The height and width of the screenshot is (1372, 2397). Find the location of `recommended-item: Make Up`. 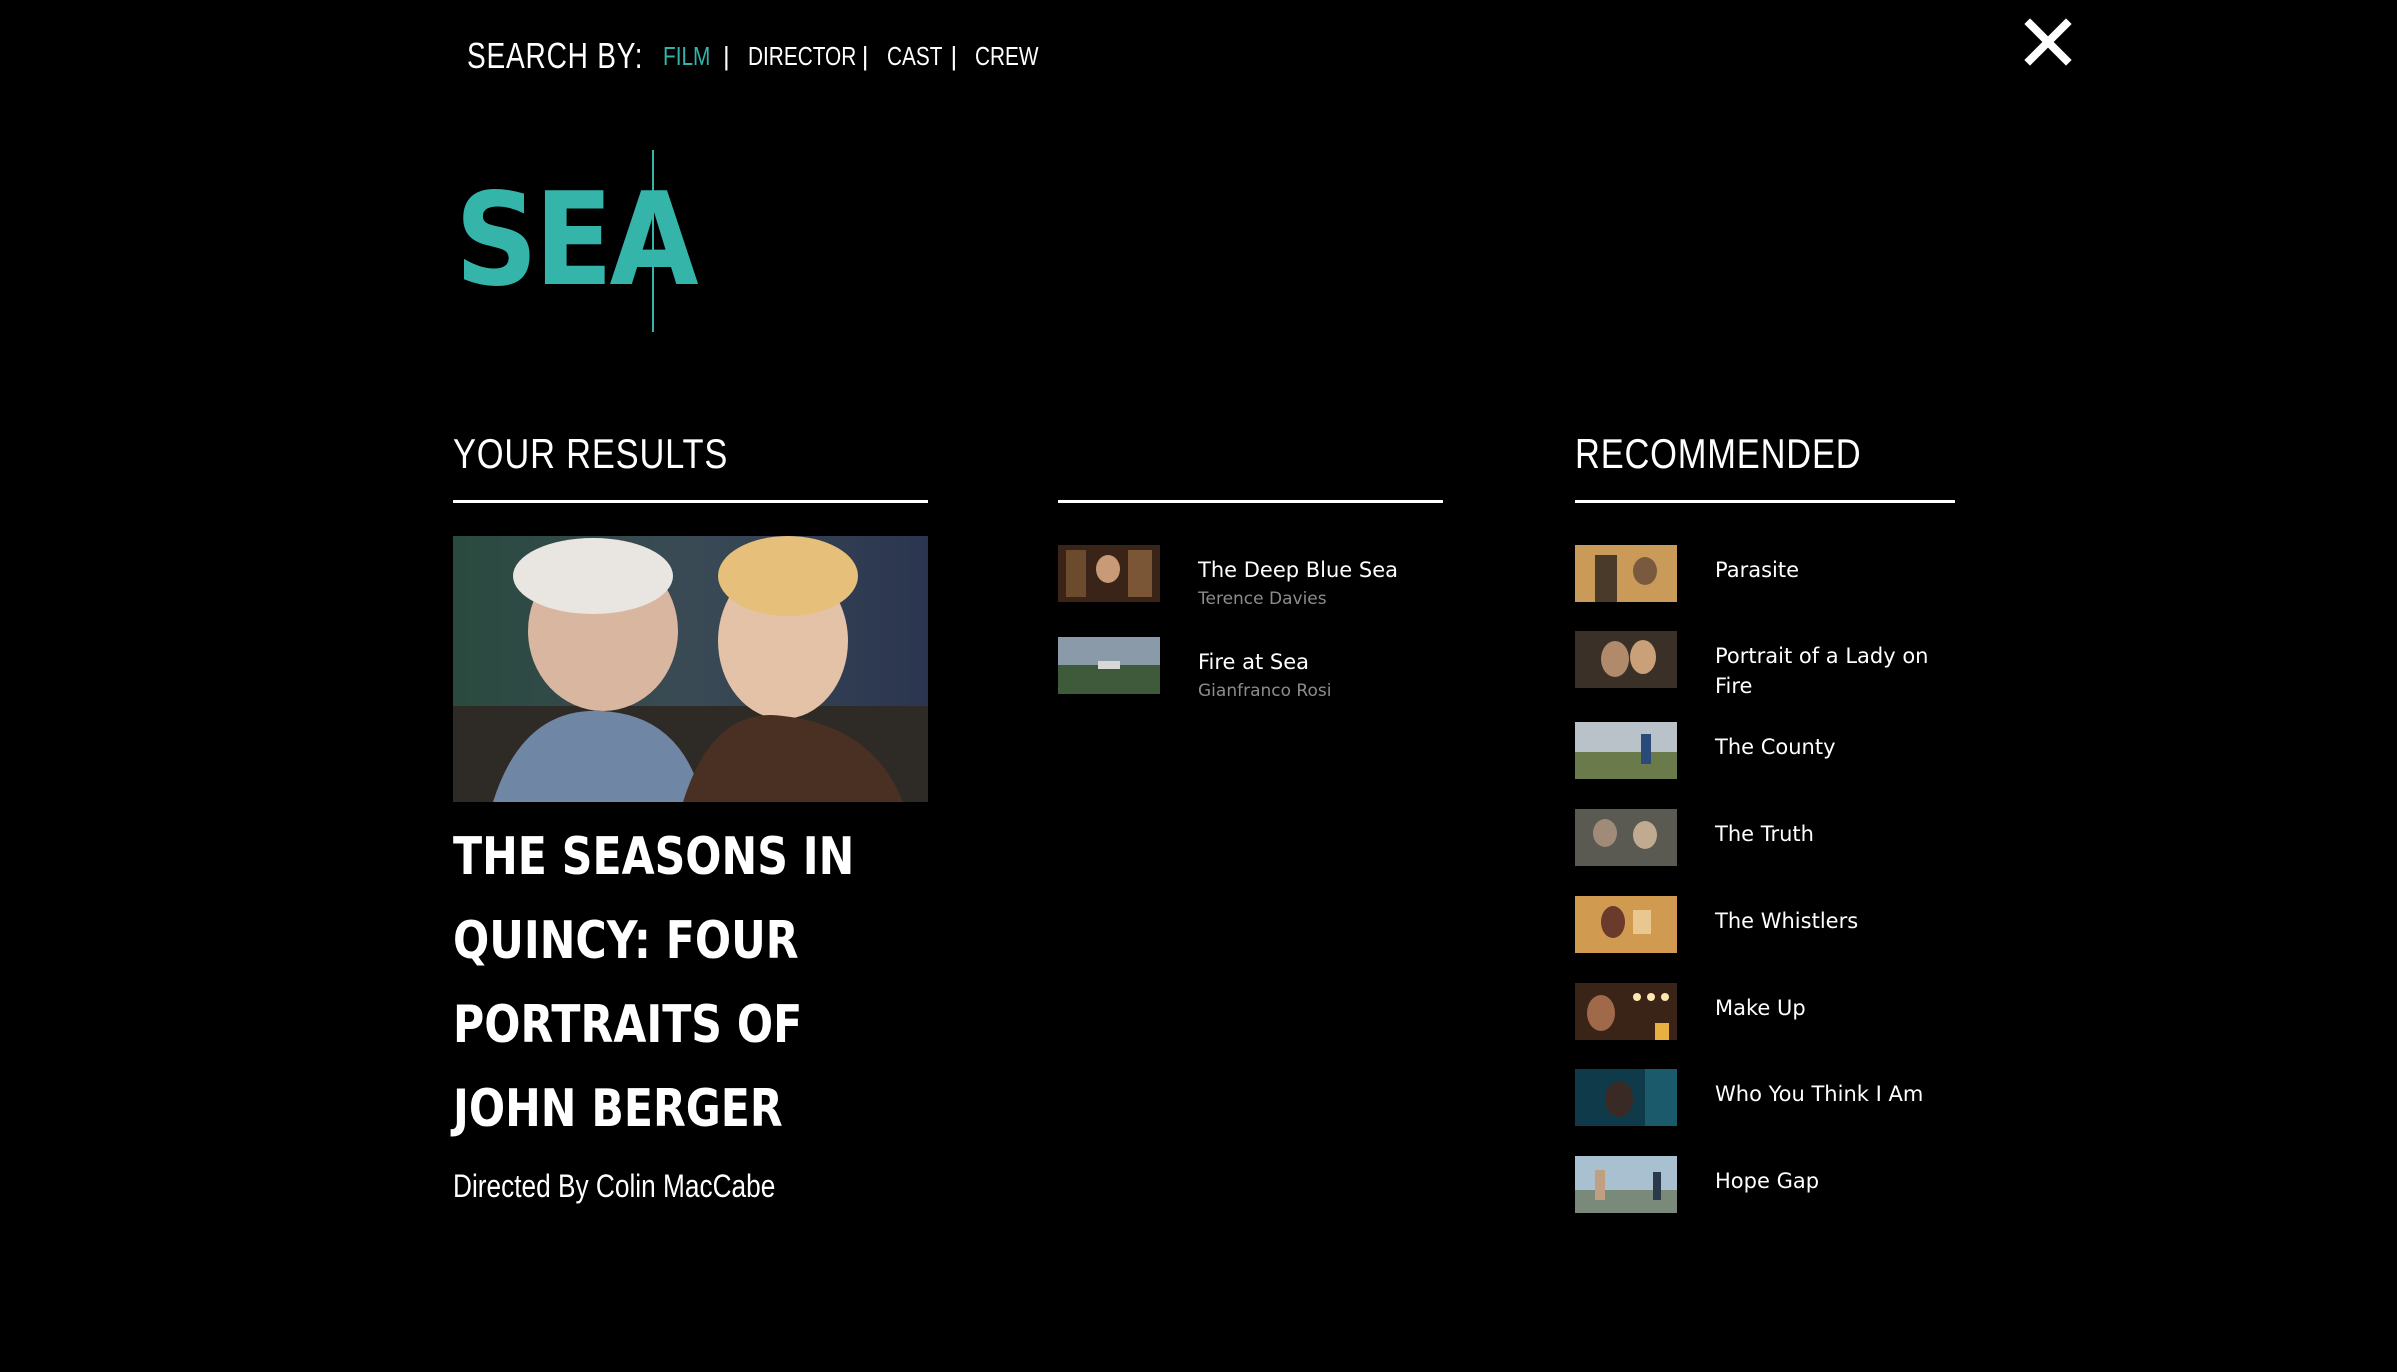

recommended-item: Make Up is located at coordinates (1690, 1011).